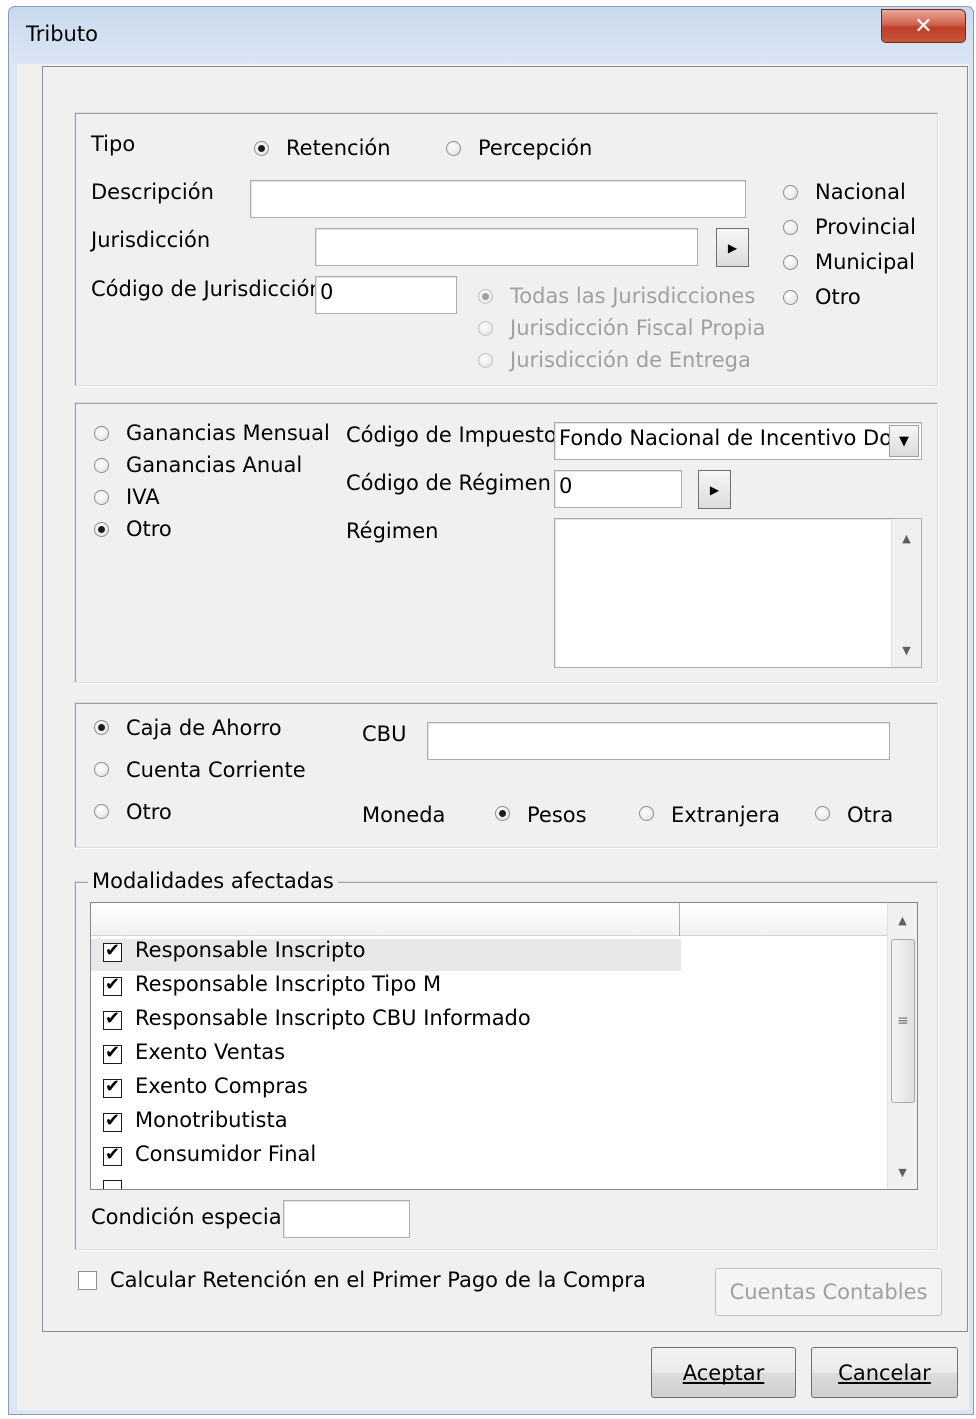  I want to click on list-item-partial, so click(112, 1184).